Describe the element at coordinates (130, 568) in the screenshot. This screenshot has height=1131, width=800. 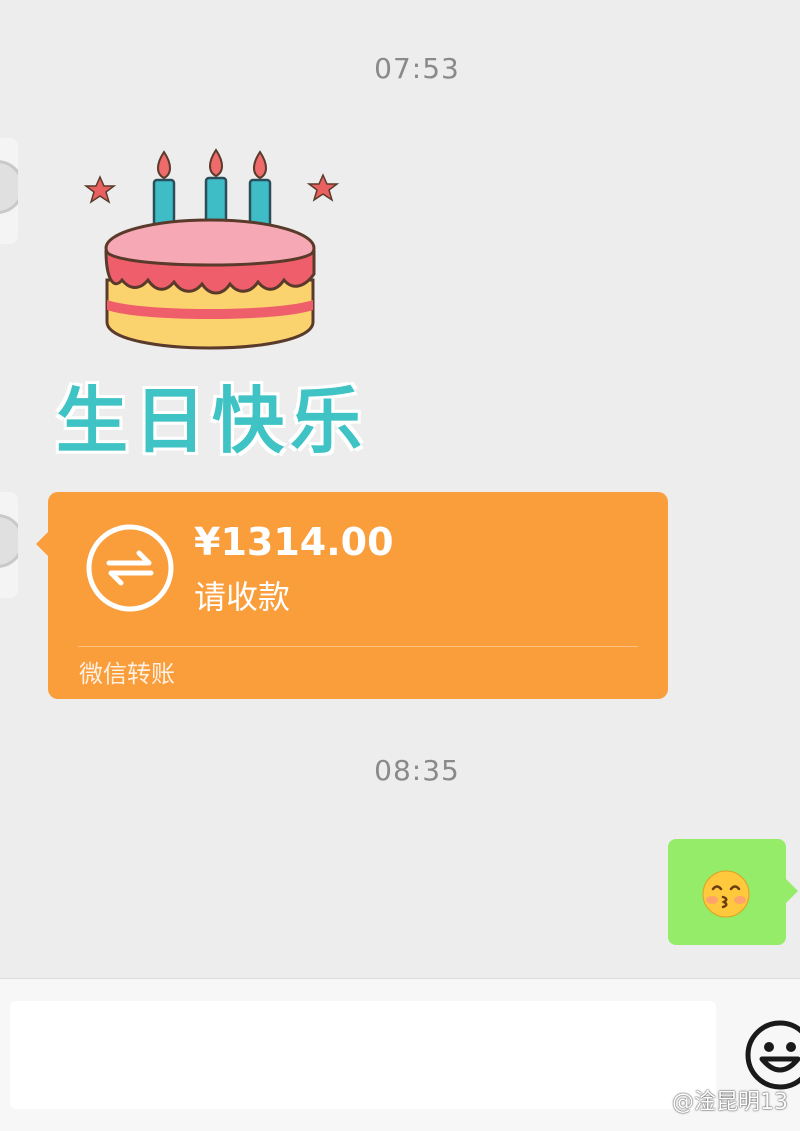
I see `transfer-arrows-icon` at that location.